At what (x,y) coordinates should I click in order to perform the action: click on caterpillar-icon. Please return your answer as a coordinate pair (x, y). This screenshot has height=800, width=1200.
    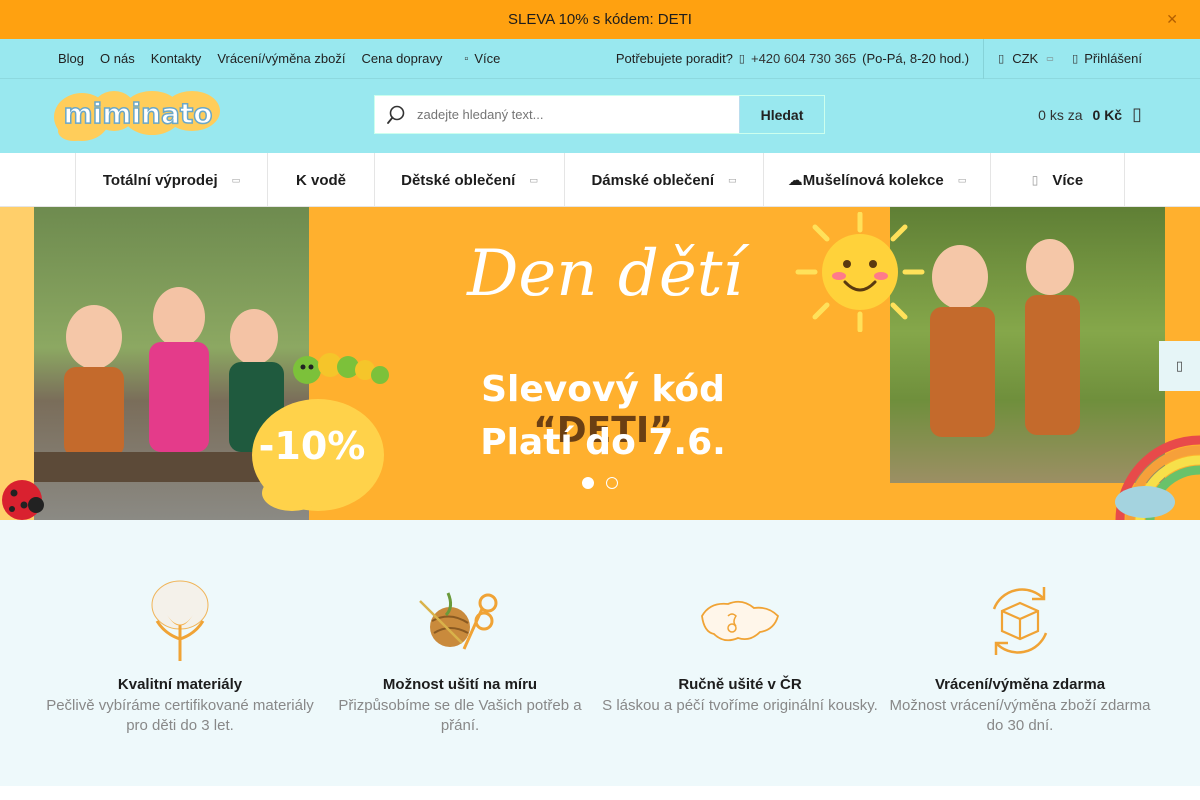
    Looking at the image, I should click on (341, 368).